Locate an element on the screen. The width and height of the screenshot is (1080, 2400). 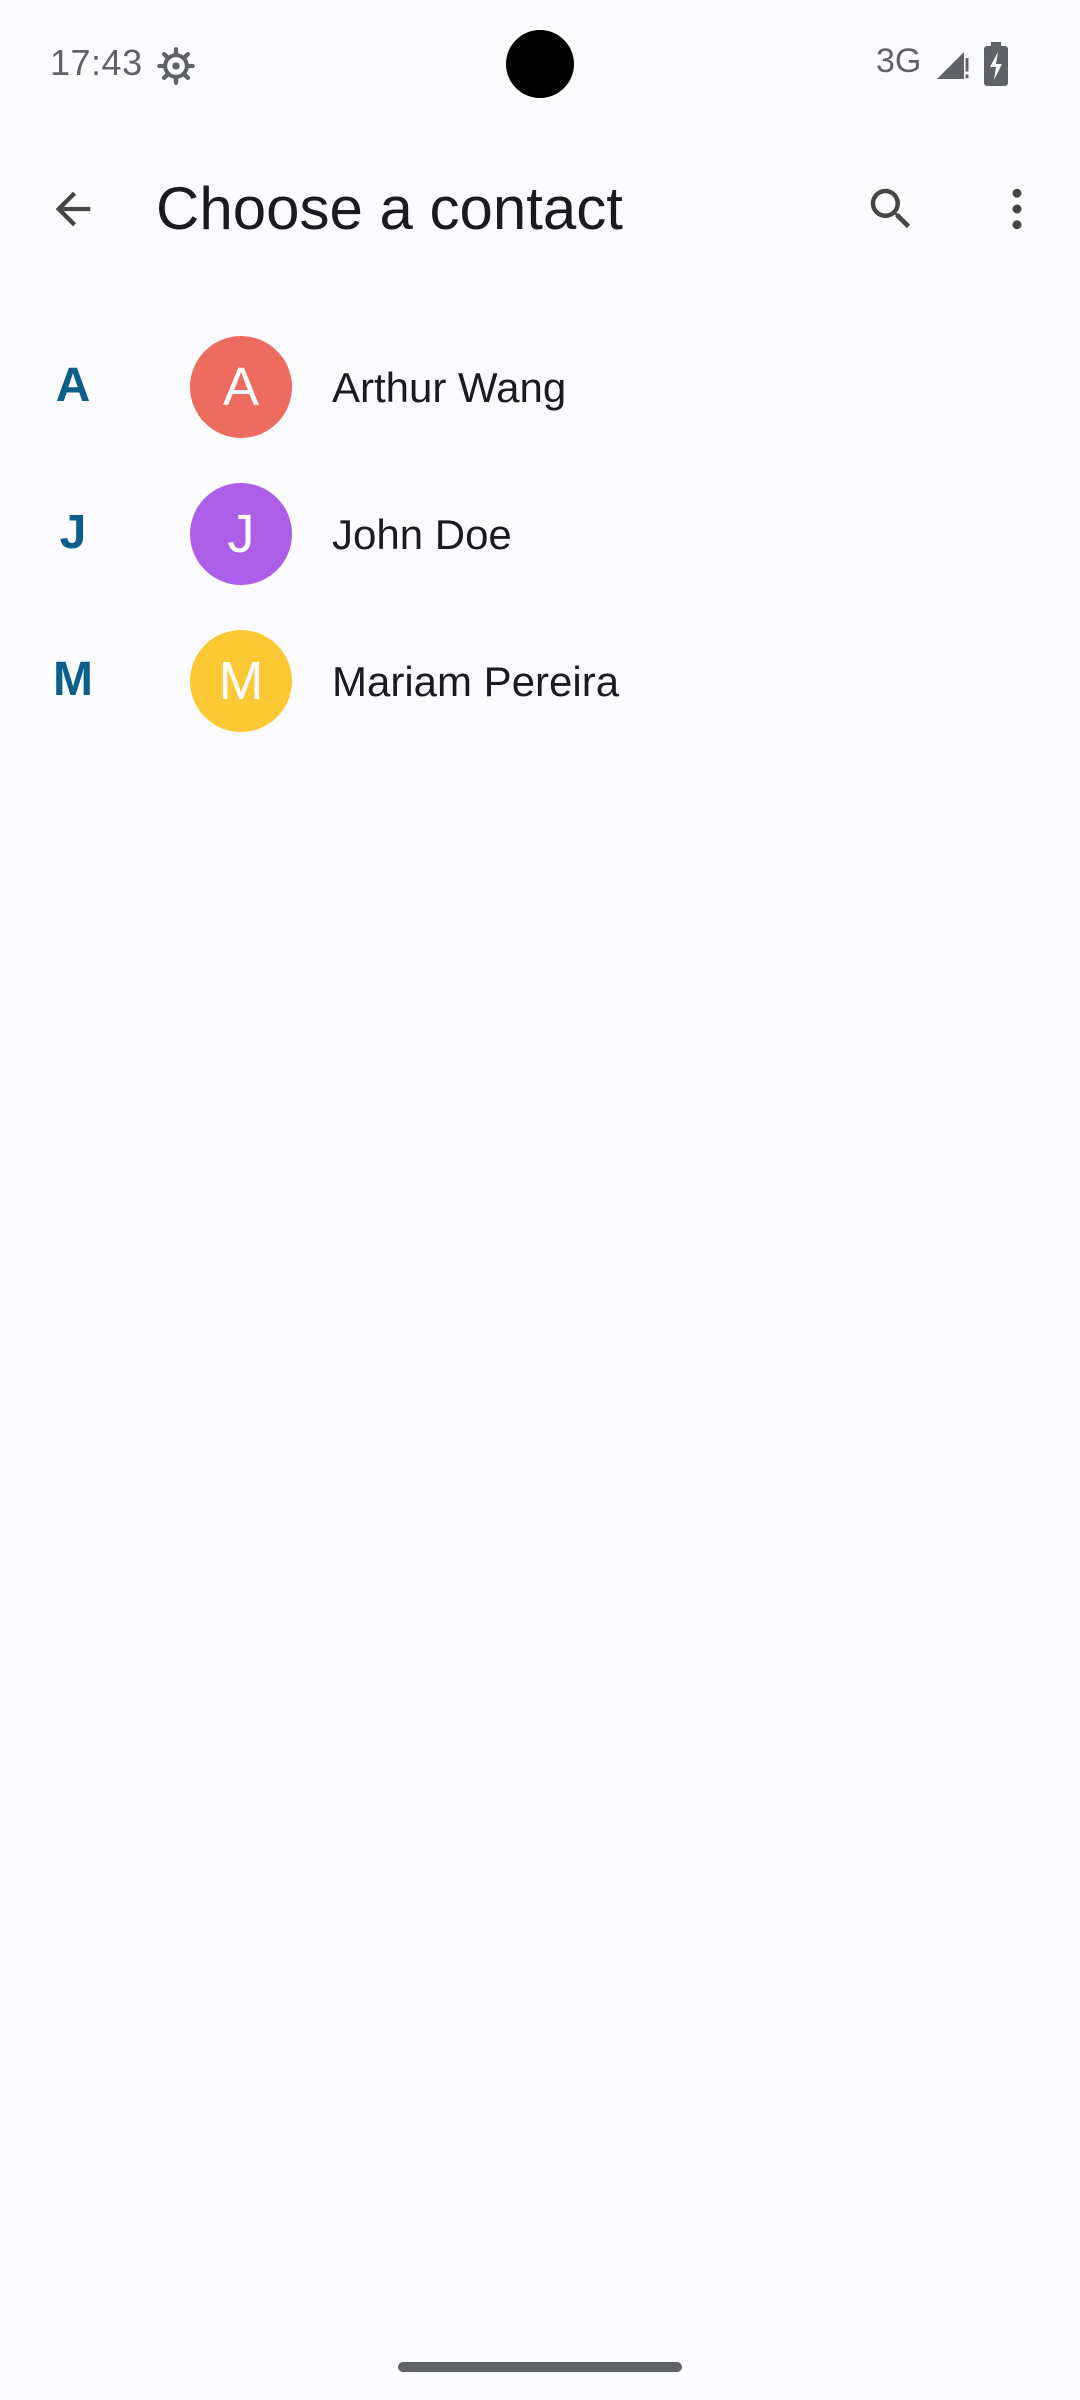
search-icon is located at coordinates (891, 211).